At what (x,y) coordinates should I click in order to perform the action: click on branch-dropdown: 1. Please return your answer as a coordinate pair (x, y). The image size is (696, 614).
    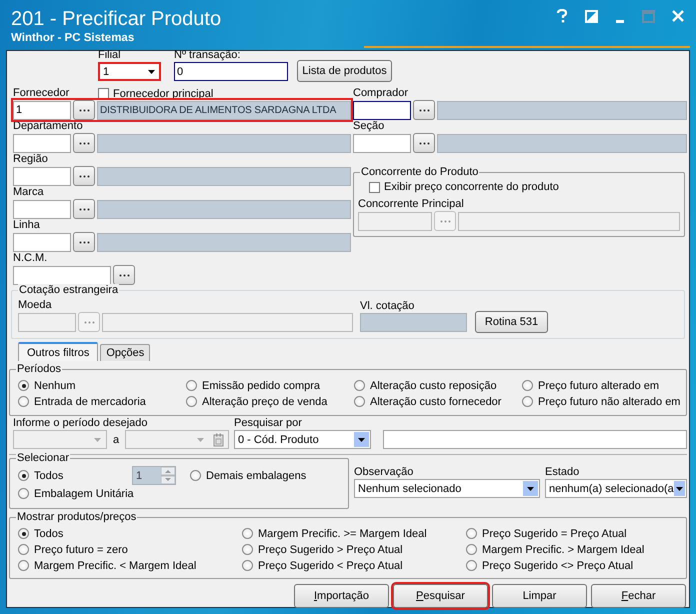
    Looking at the image, I should click on (129, 71).